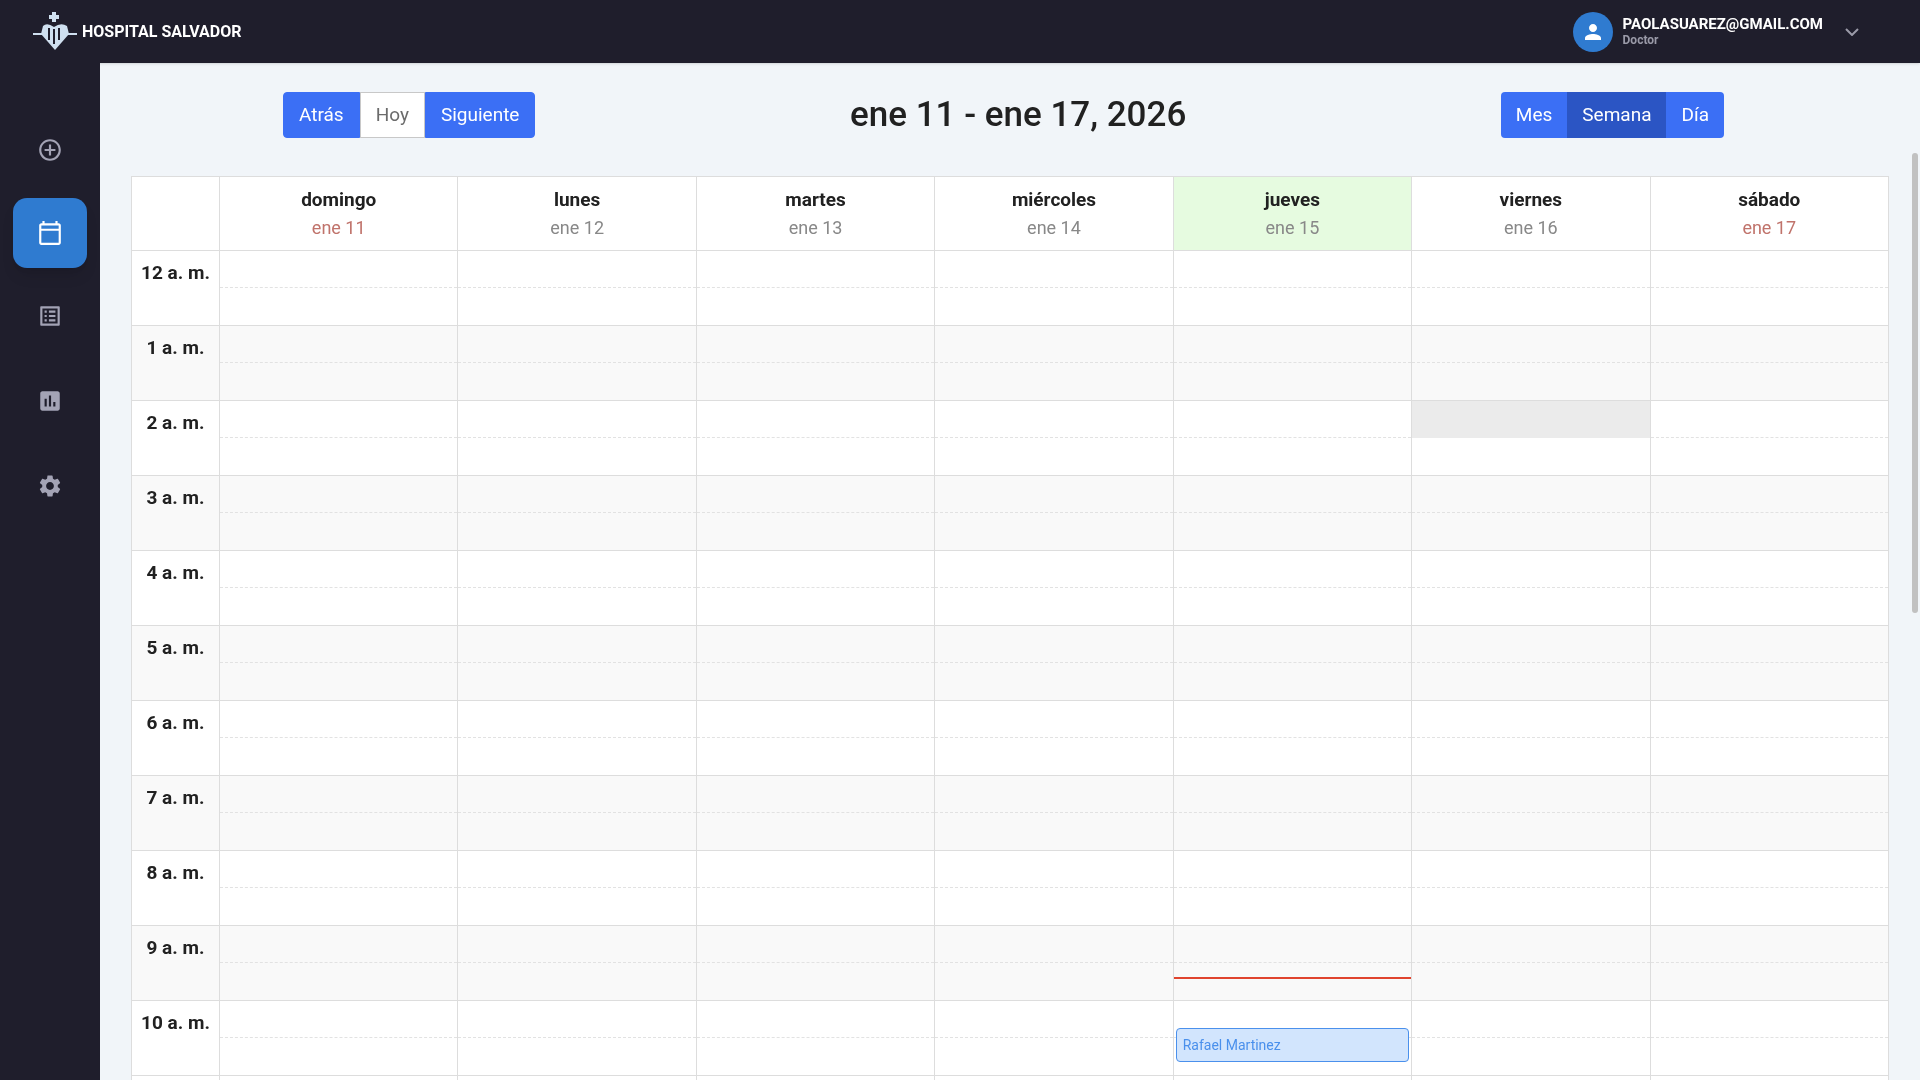 The height and width of the screenshot is (1080, 1920). What do you see at coordinates (1018, 114) in the screenshot?
I see `date-range-title: ene 11 - ene 17, 2026` at bounding box center [1018, 114].